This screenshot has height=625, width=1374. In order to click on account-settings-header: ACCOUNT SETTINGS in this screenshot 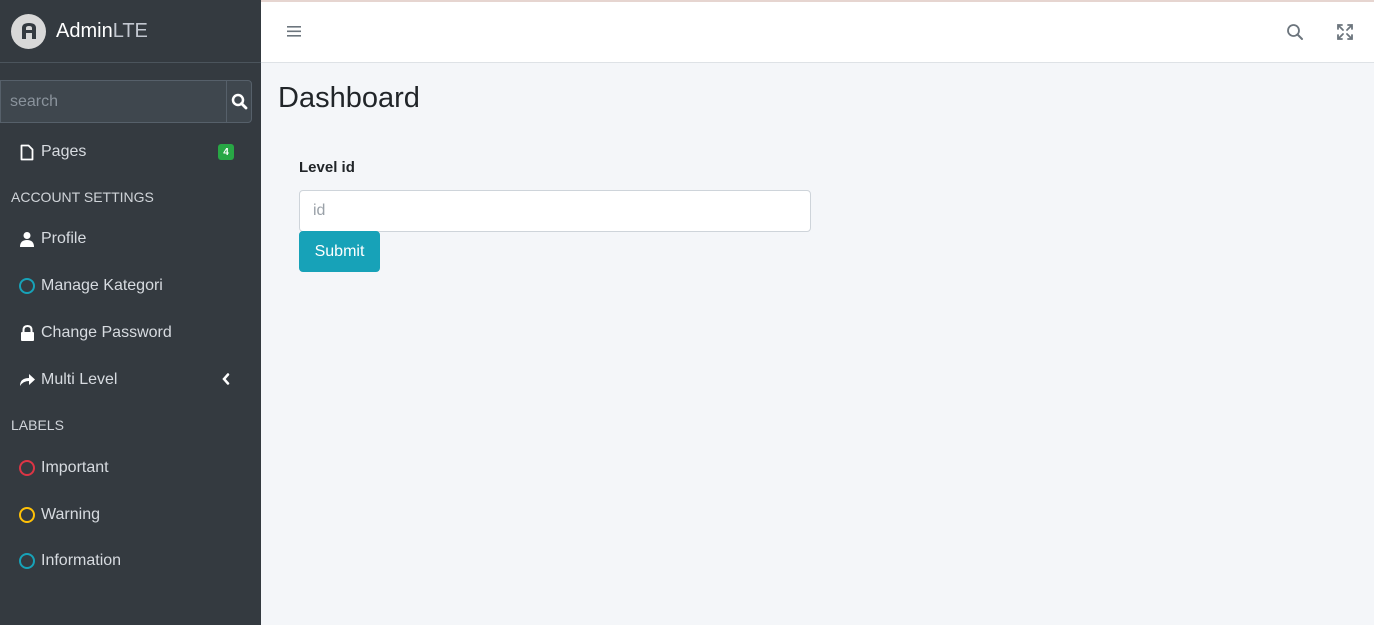, I will do `click(82, 197)`.